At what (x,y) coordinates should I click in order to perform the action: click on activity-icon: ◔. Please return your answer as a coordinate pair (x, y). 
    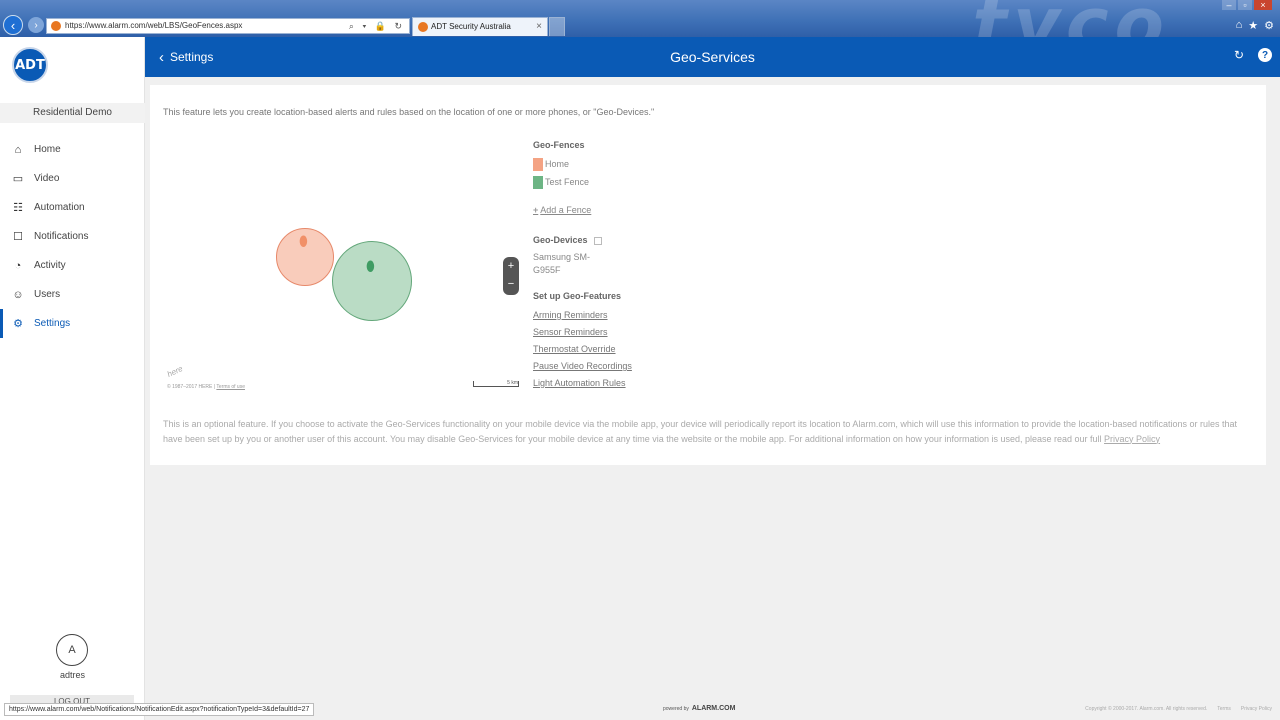
    Looking at the image, I should click on (18, 265).